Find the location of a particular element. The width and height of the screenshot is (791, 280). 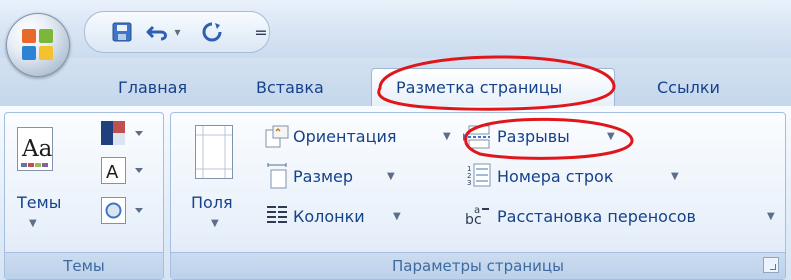

annotation-overlay is located at coordinates (505, 107).